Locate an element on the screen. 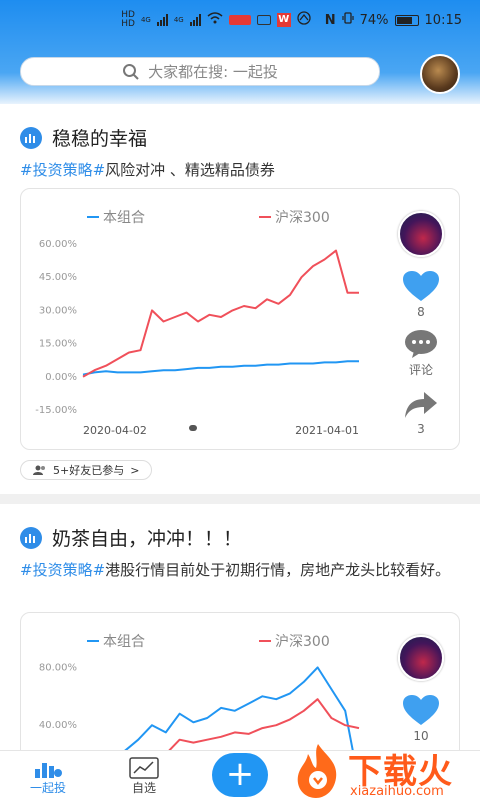 The image size is (480, 800). clock-time: 10:15 is located at coordinates (443, 20).